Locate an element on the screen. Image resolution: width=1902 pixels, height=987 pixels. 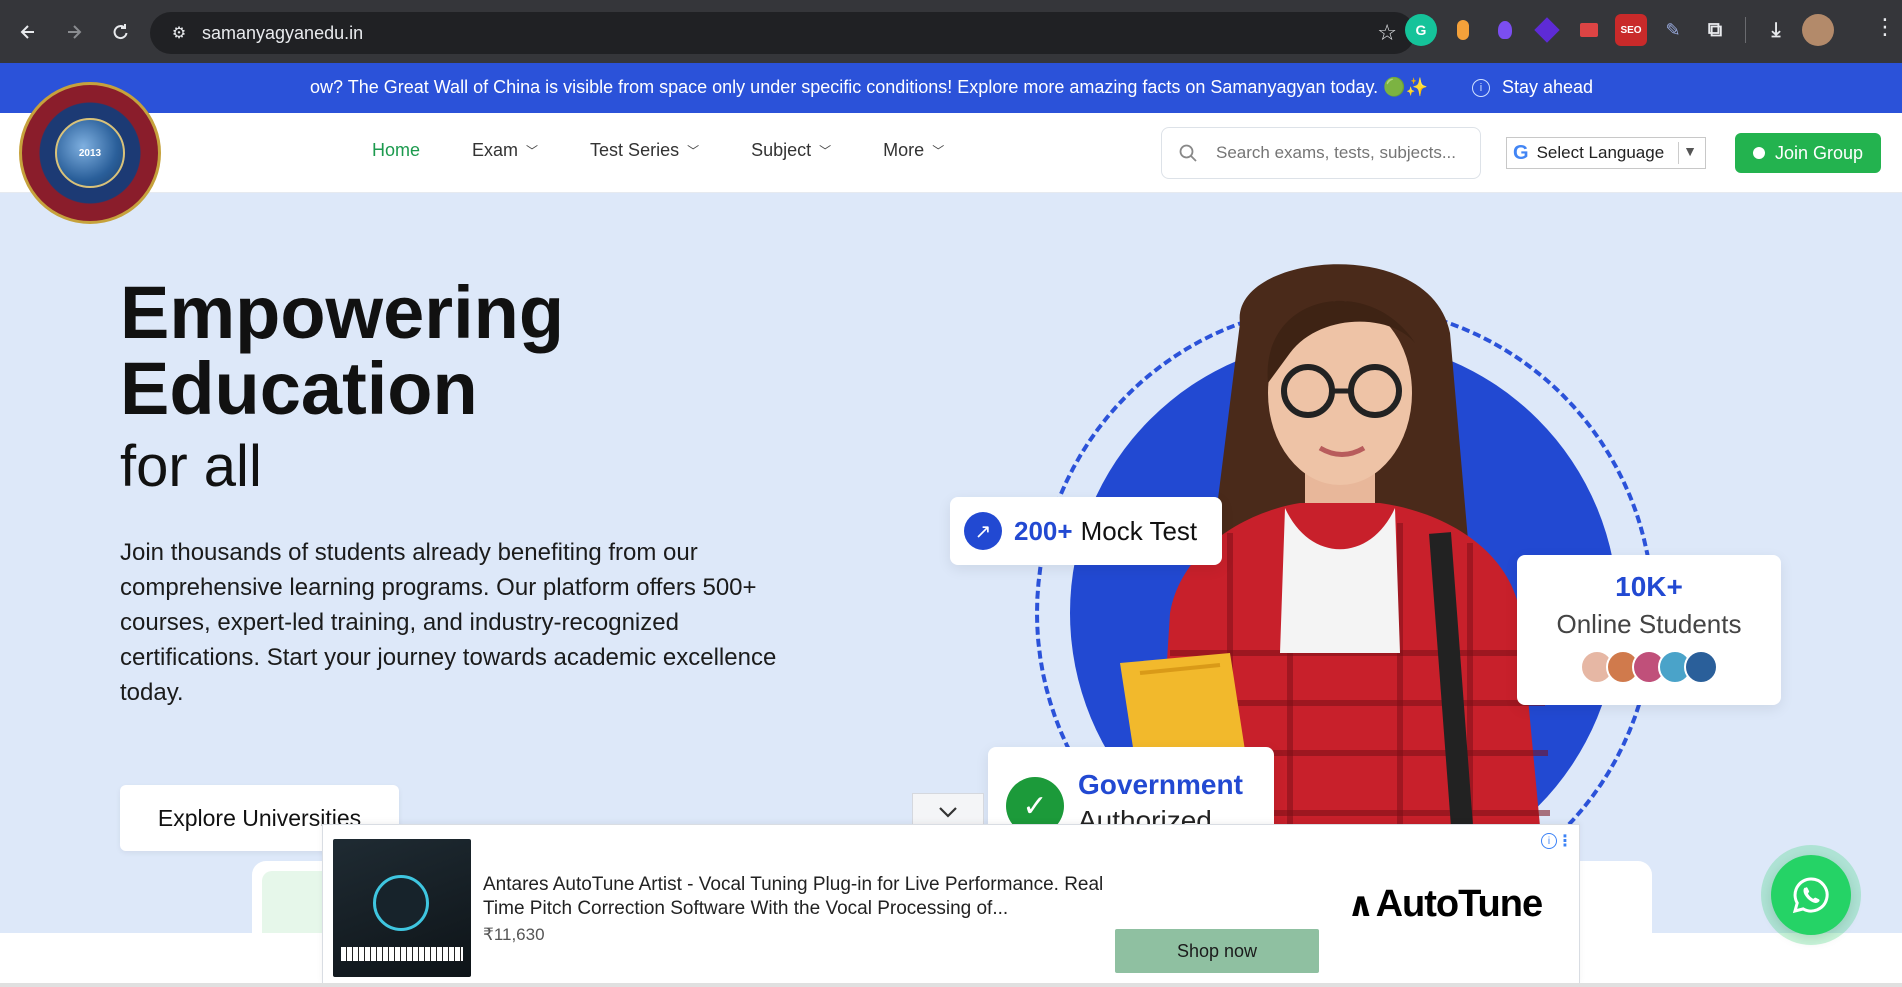
profile-avatar is located at coordinates (1818, 30).